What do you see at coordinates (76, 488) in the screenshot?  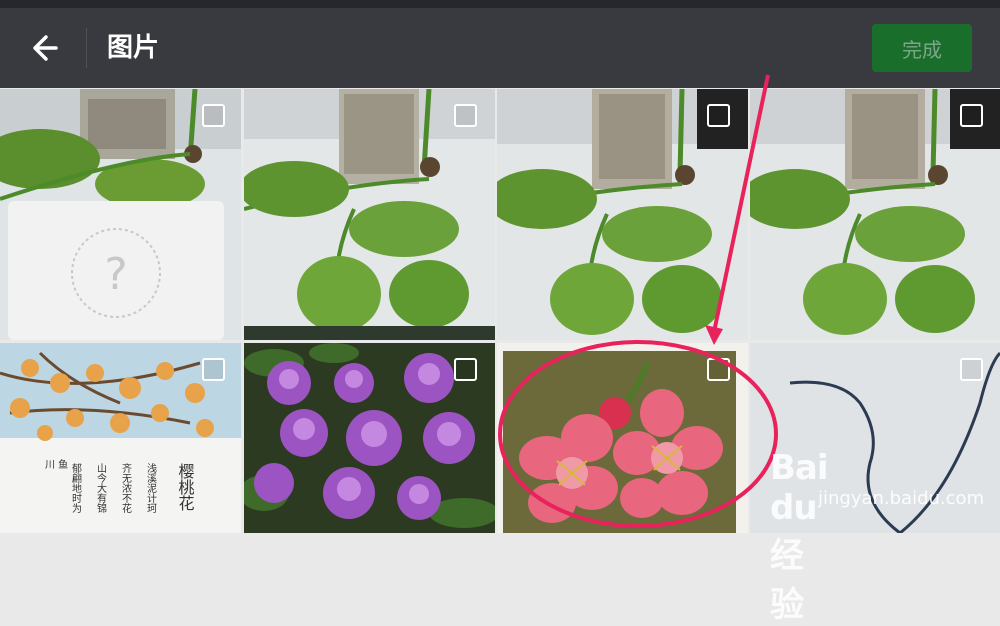 I see `svg-text: 郁翩地时为` at bounding box center [76, 488].